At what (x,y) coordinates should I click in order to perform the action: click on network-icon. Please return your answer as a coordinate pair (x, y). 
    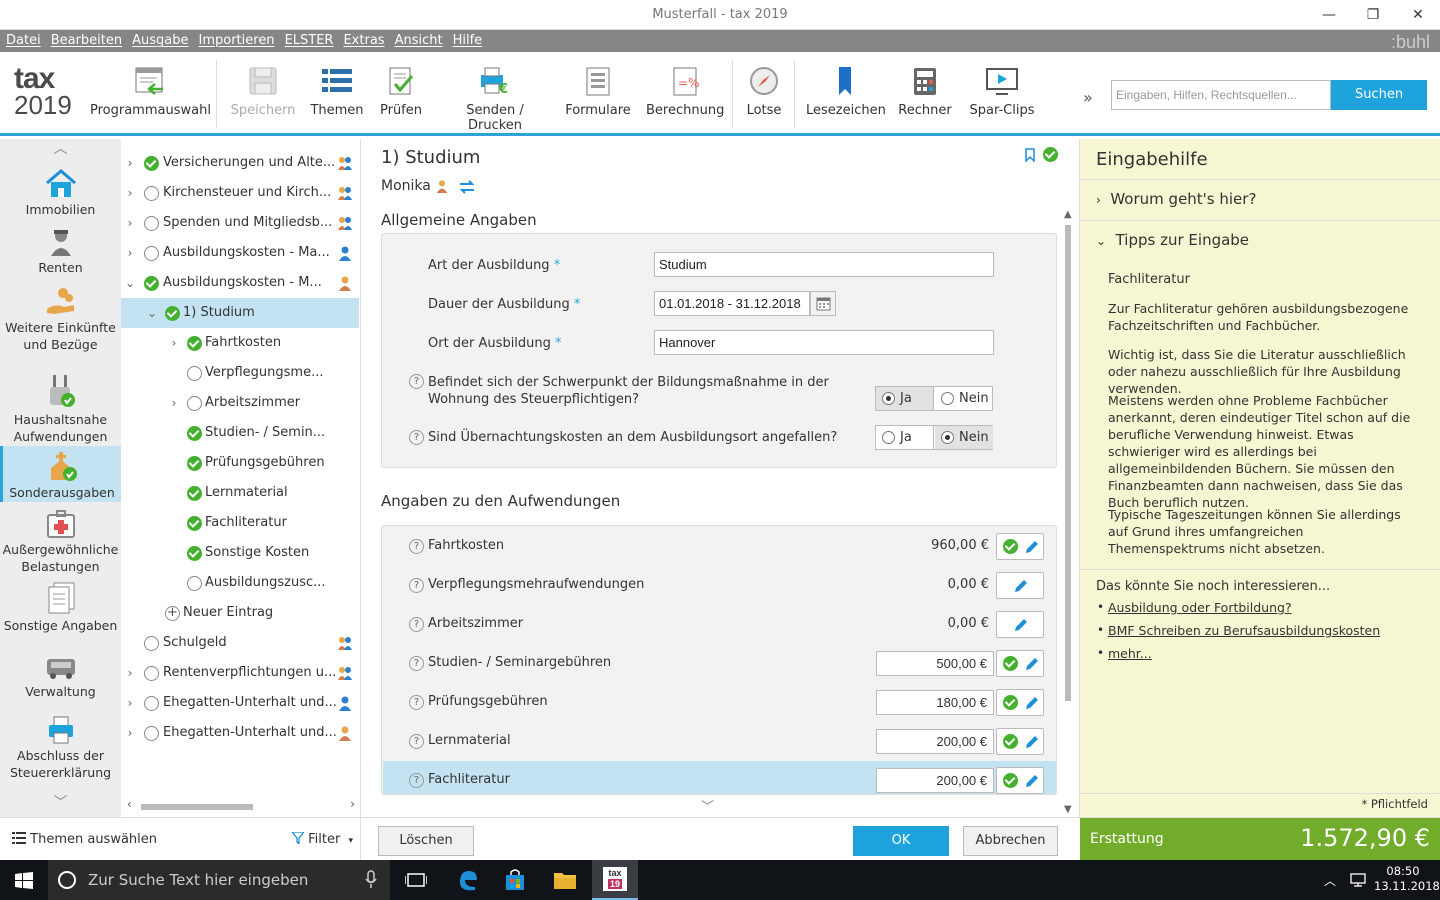
    Looking at the image, I should click on (1358, 880).